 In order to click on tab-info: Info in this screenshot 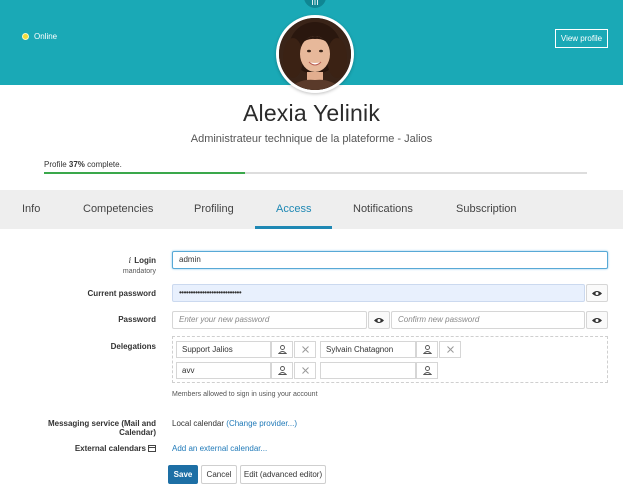, I will do `click(31, 209)`.